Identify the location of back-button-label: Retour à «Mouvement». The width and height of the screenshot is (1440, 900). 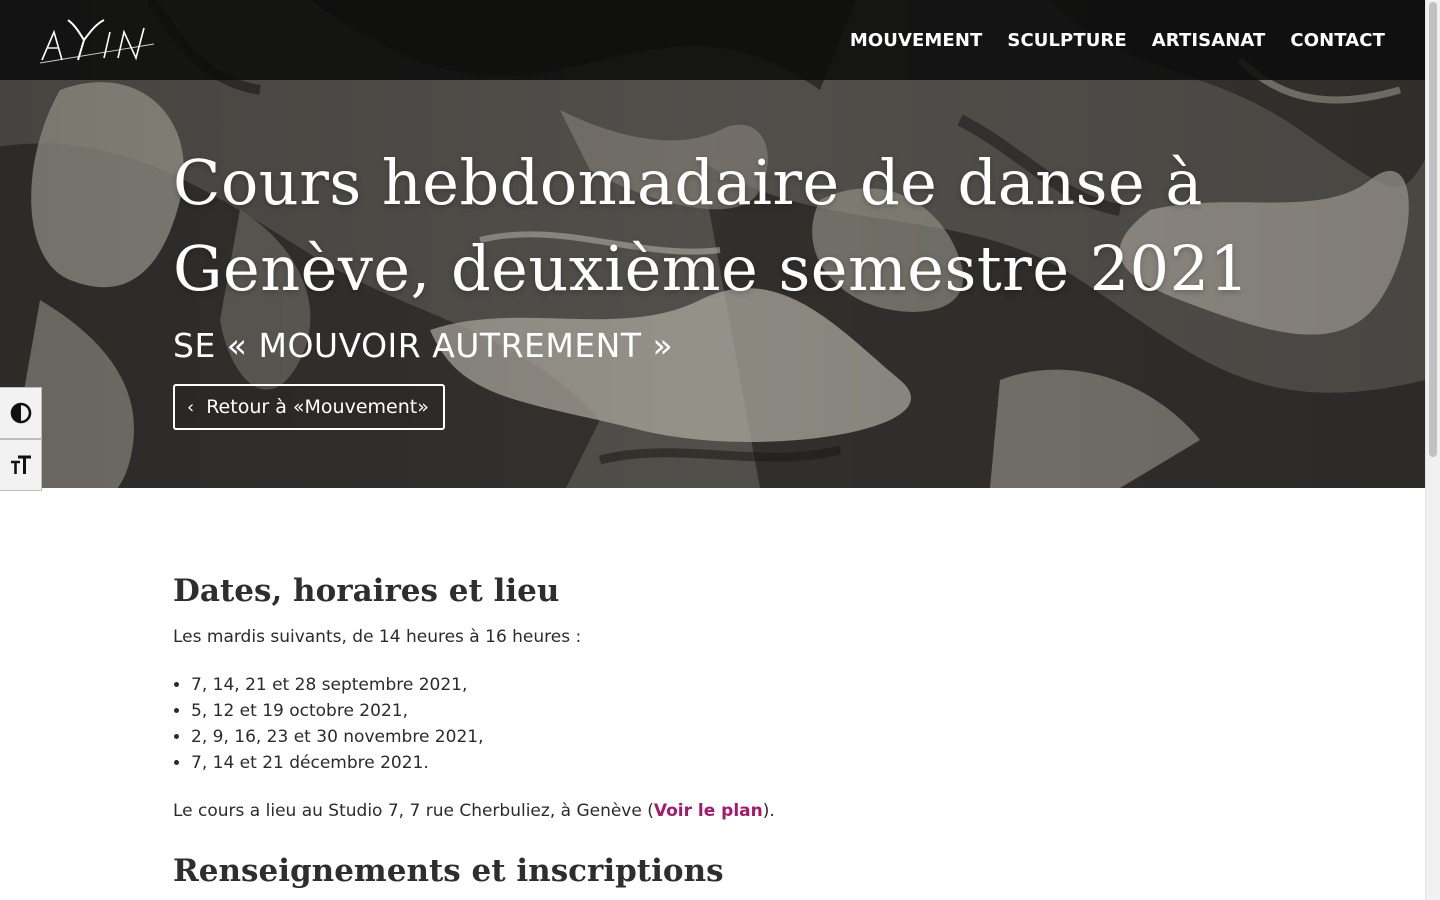
(317, 407).